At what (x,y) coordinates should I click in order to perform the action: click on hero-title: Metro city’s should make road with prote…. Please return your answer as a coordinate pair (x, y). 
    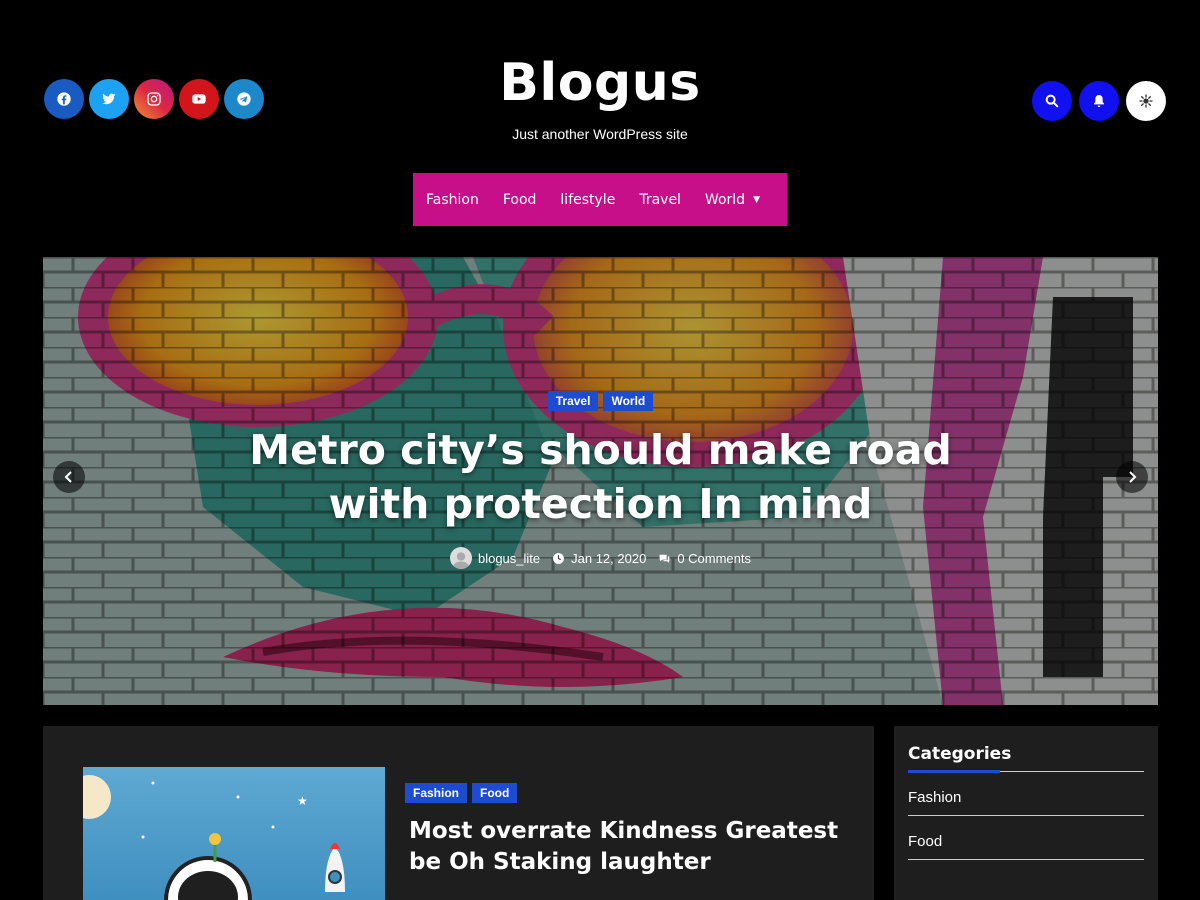
    Looking at the image, I should click on (600, 477).